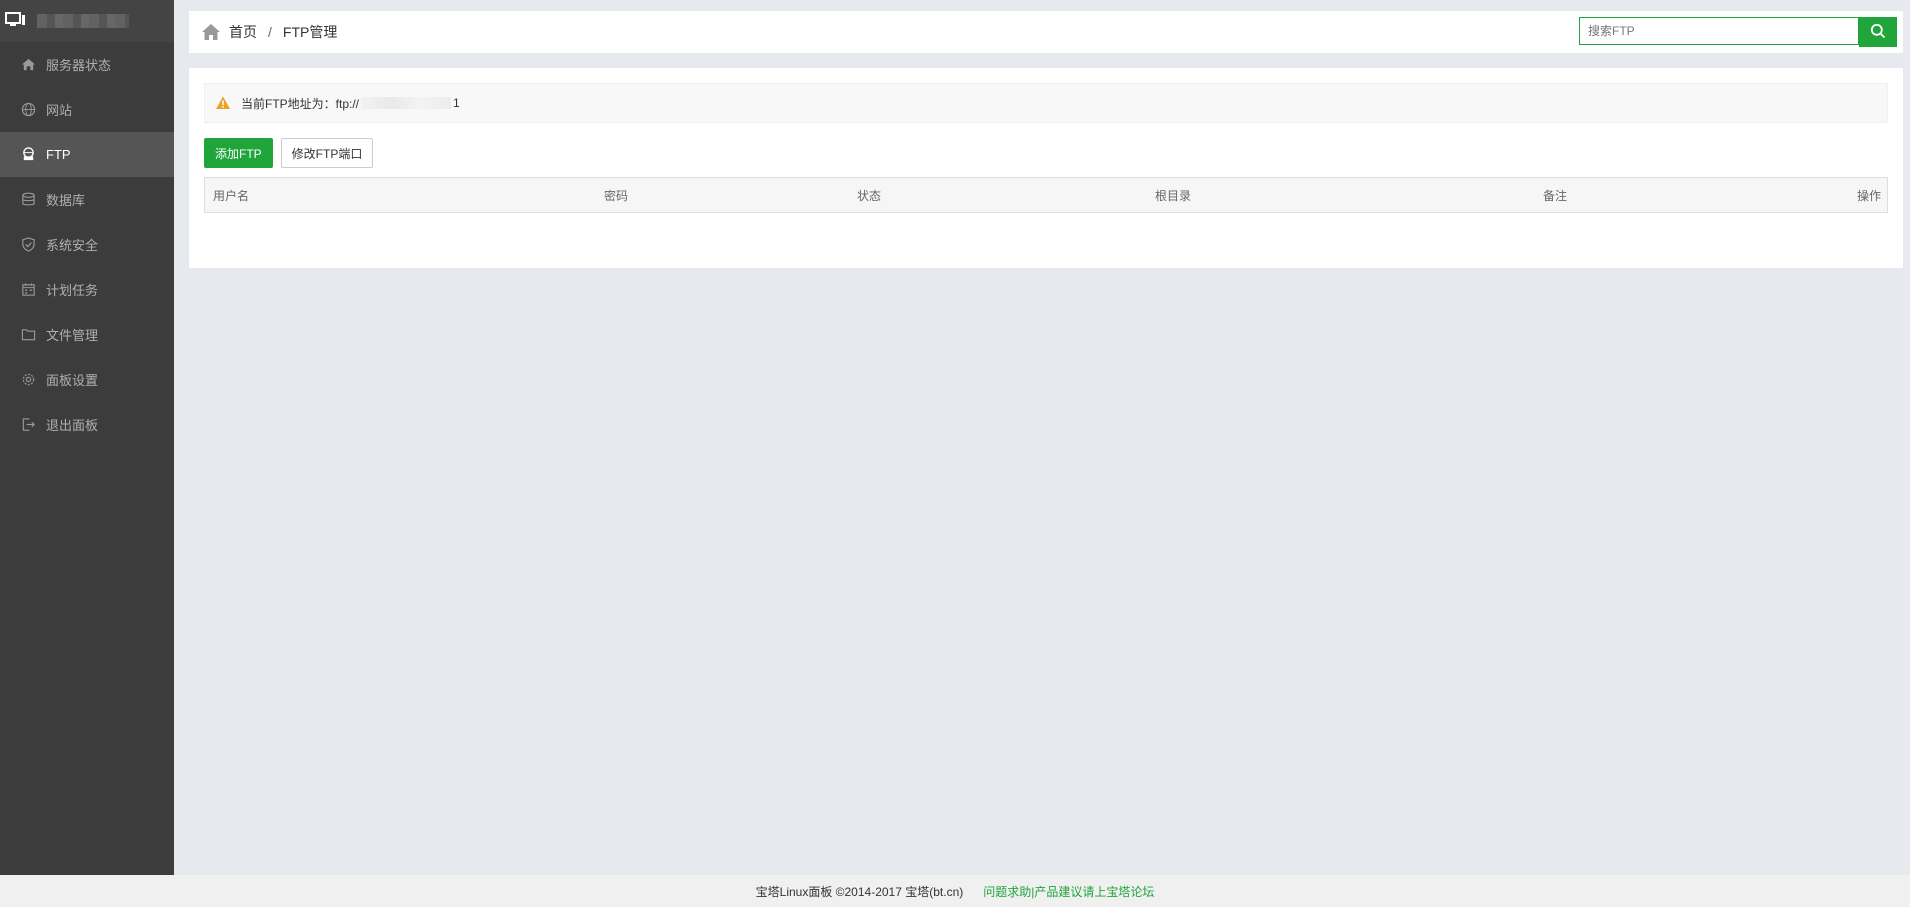  What do you see at coordinates (223, 103) in the screenshot?
I see `warning-icon` at bounding box center [223, 103].